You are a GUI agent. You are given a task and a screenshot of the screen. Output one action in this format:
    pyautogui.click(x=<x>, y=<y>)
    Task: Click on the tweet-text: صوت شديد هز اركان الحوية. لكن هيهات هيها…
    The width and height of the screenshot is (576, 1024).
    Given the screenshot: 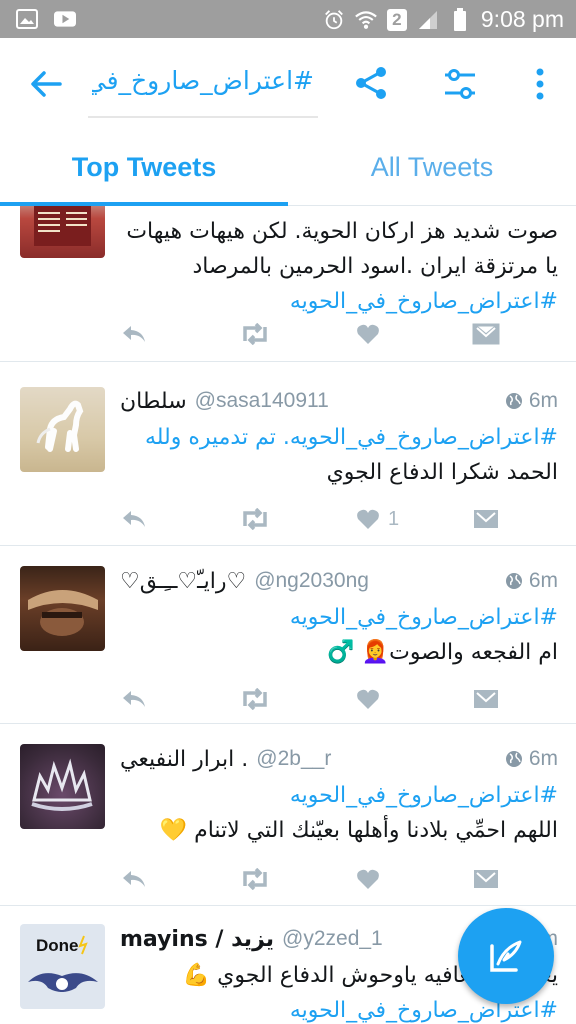 What is the action you would take?
    pyautogui.click(x=339, y=266)
    